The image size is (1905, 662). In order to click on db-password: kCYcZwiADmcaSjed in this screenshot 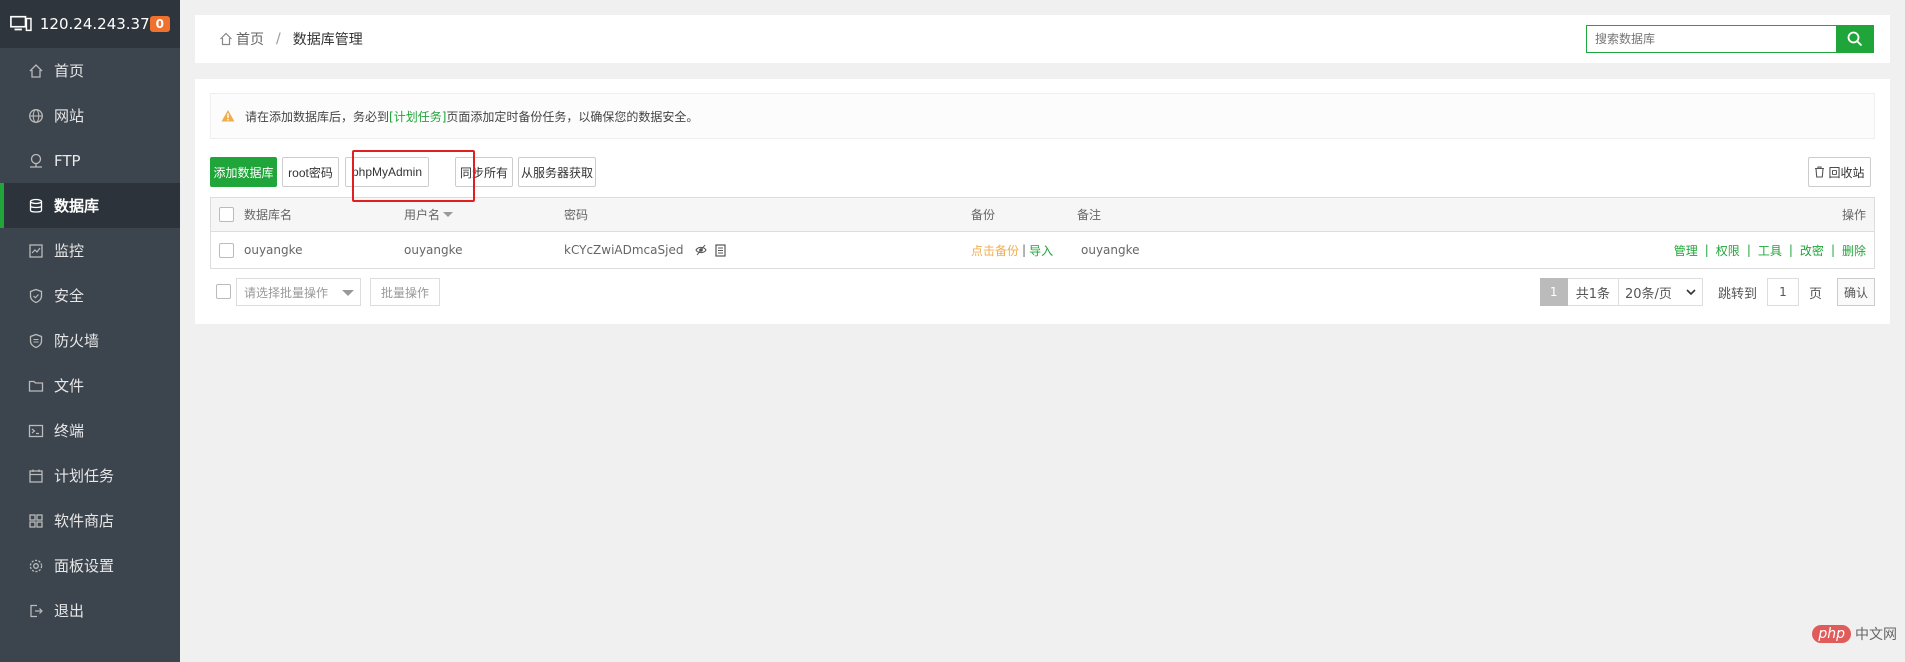, I will do `click(624, 250)`.